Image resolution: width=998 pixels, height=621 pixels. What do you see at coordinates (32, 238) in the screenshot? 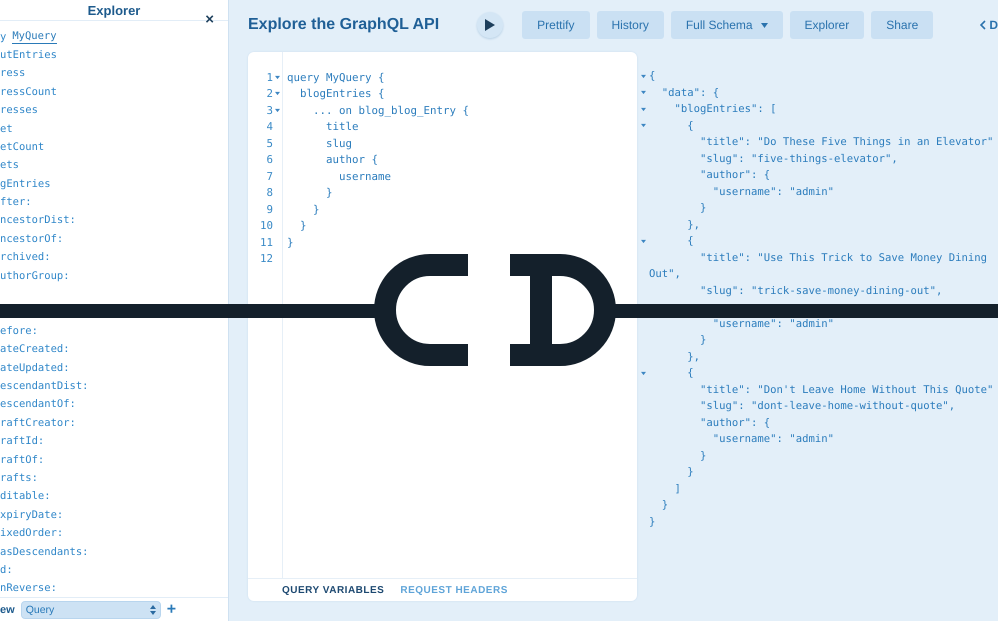
I see `schema-field: ncestorOf:` at bounding box center [32, 238].